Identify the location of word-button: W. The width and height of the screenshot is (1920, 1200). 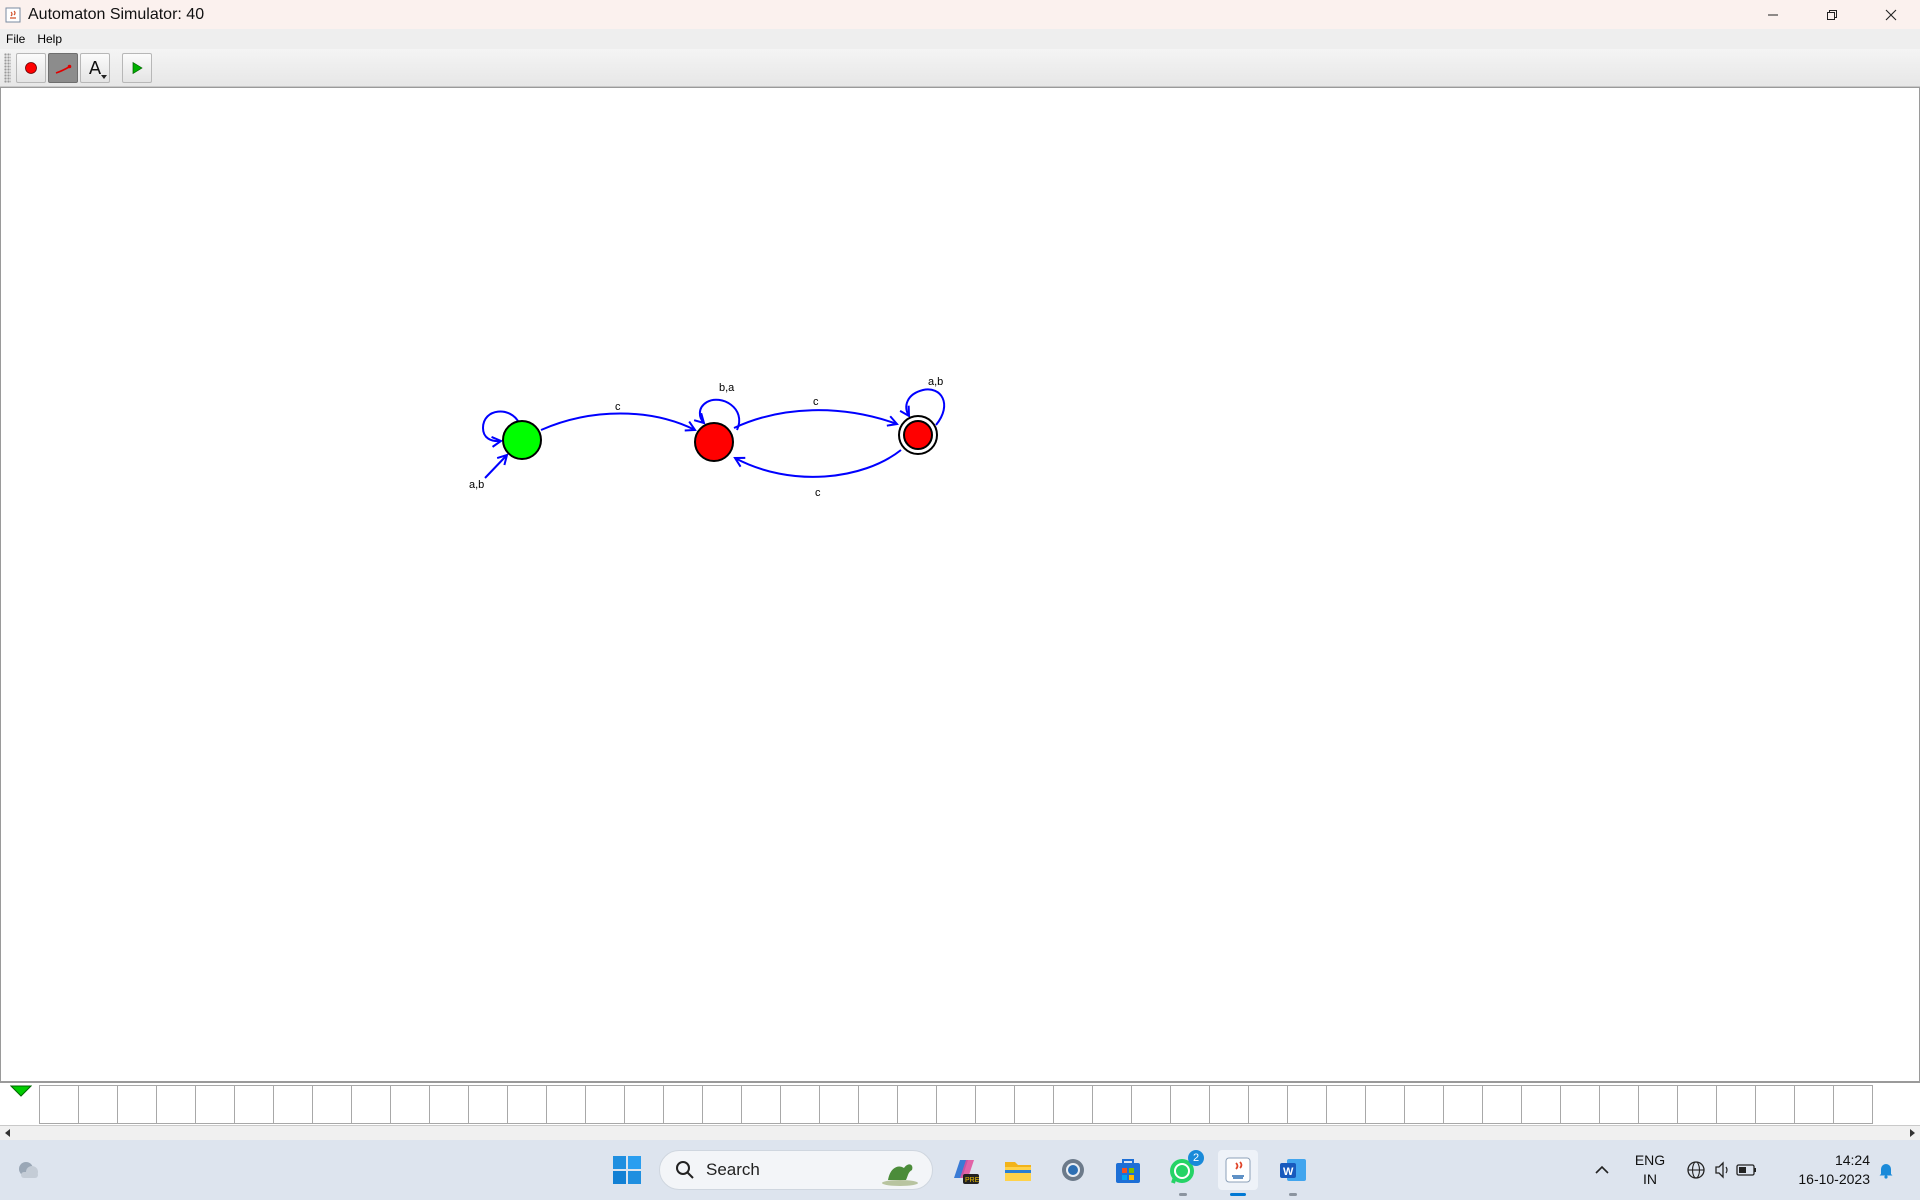
(1293, 1173).